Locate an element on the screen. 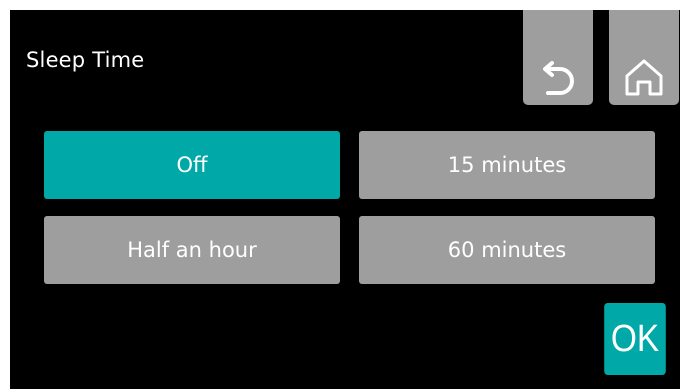  option-15-minutes: 15 minutes is located at coordinates (507, 165).